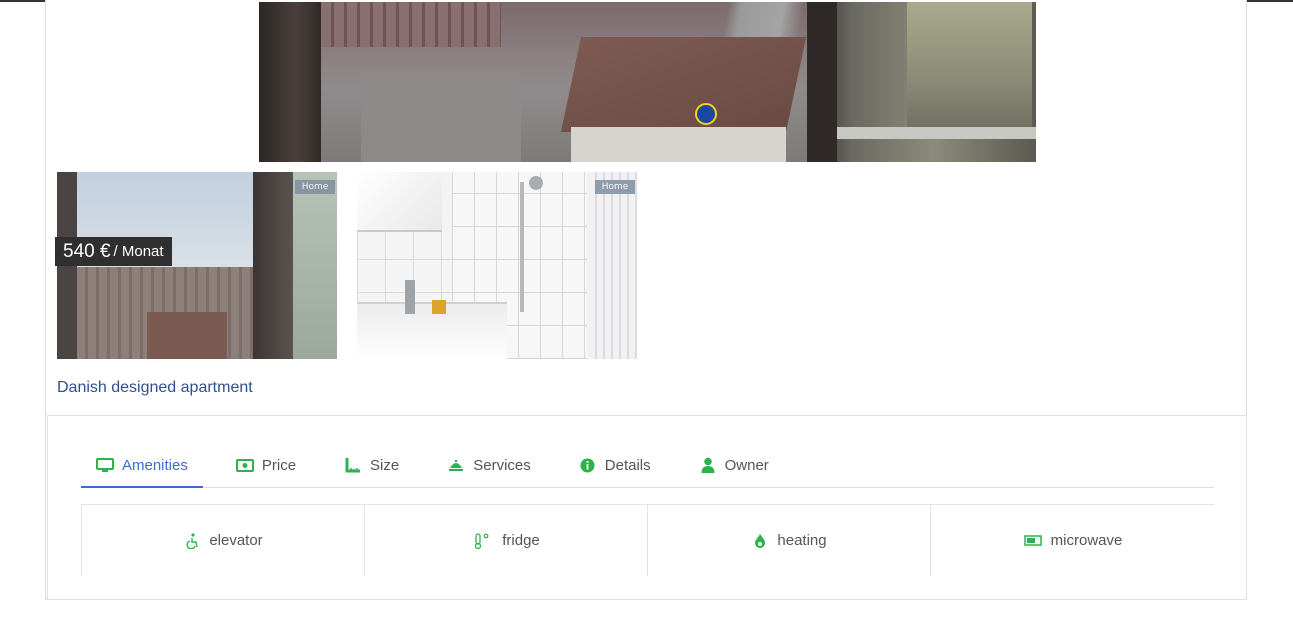  Describe the element at coordinates (155, 388) in the screenshot. I see `listing-title: Danish designed apartment` at that location.